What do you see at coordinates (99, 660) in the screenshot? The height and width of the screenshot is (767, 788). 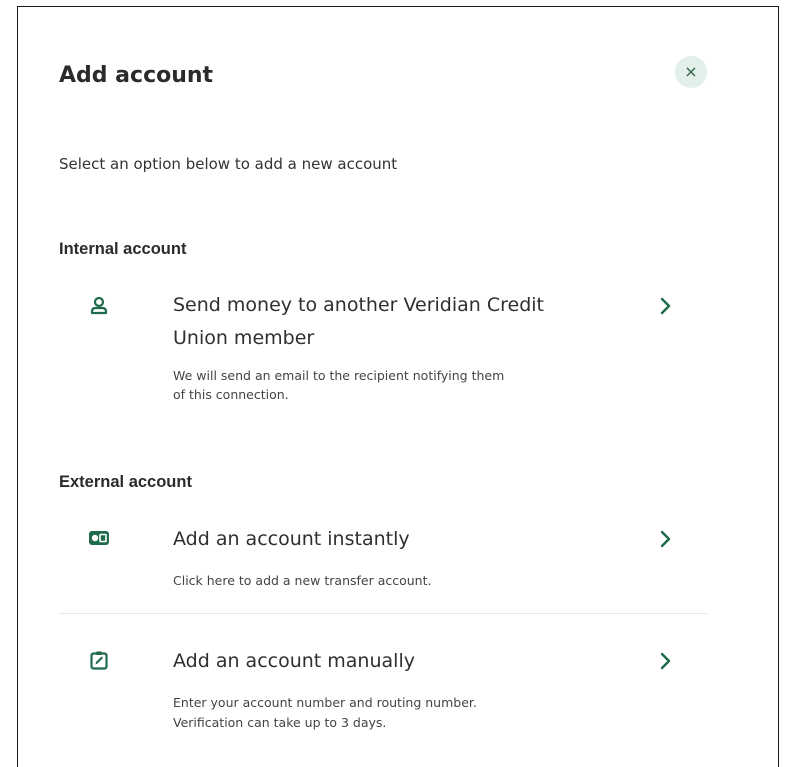 I see `edit-clipboard-icon` at bounding box center [99, 660].